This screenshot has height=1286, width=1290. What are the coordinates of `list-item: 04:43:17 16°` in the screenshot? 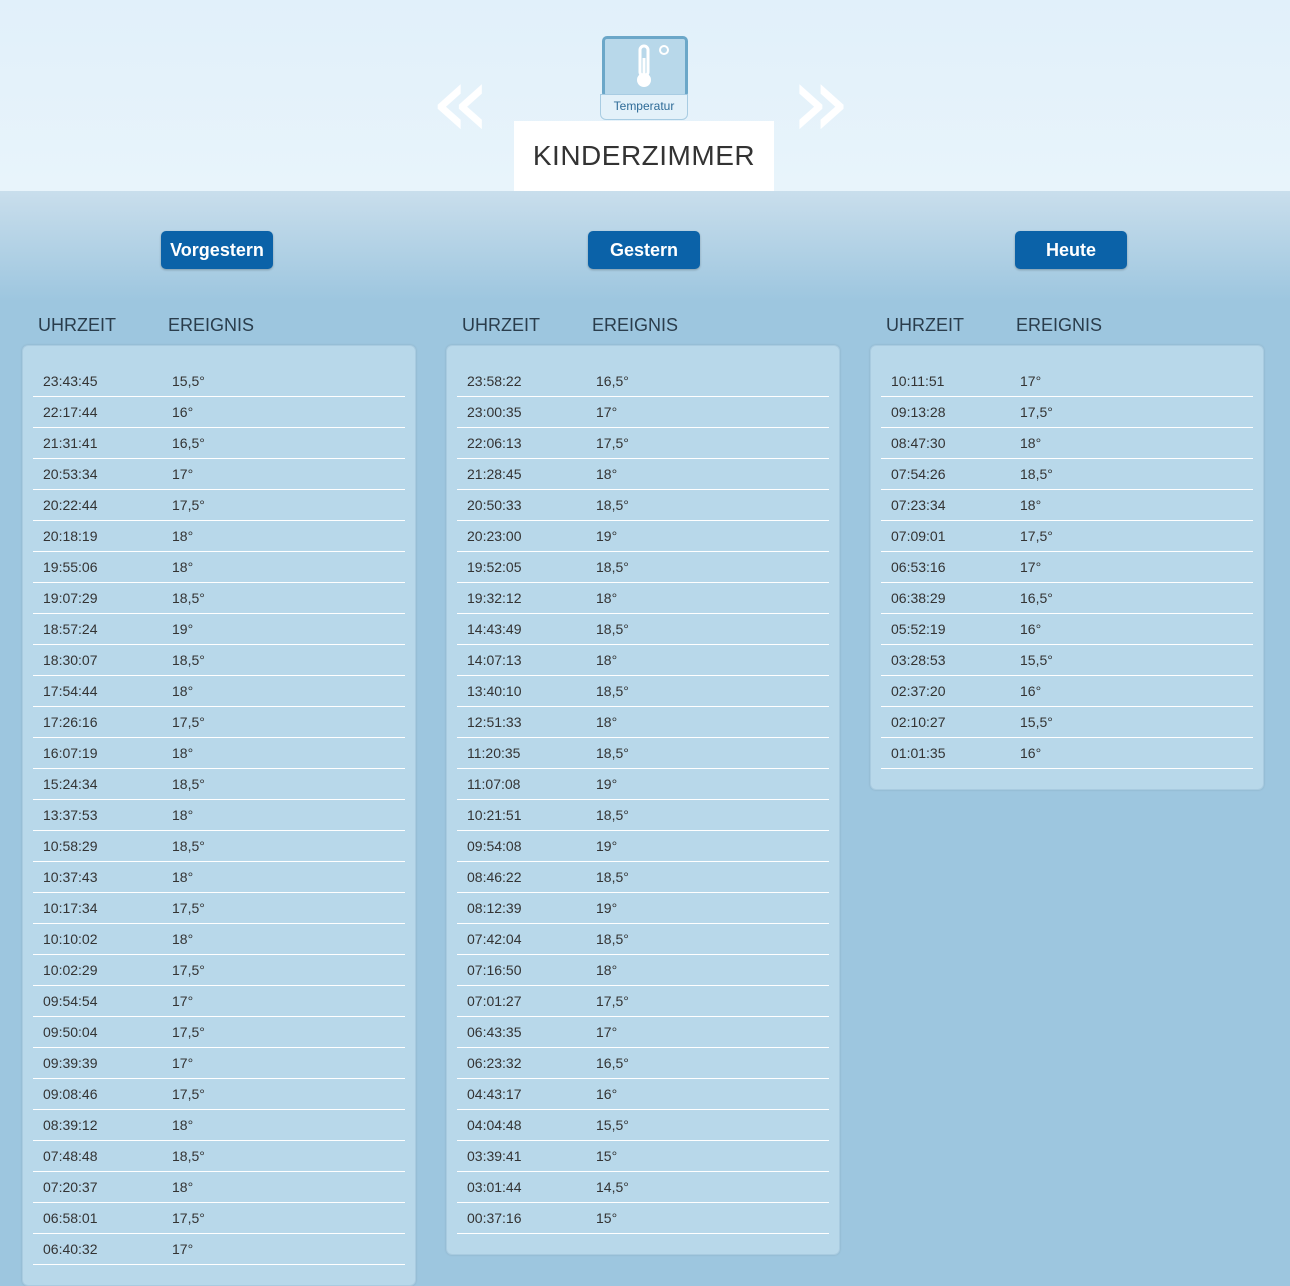 It's located at (643, 1094).